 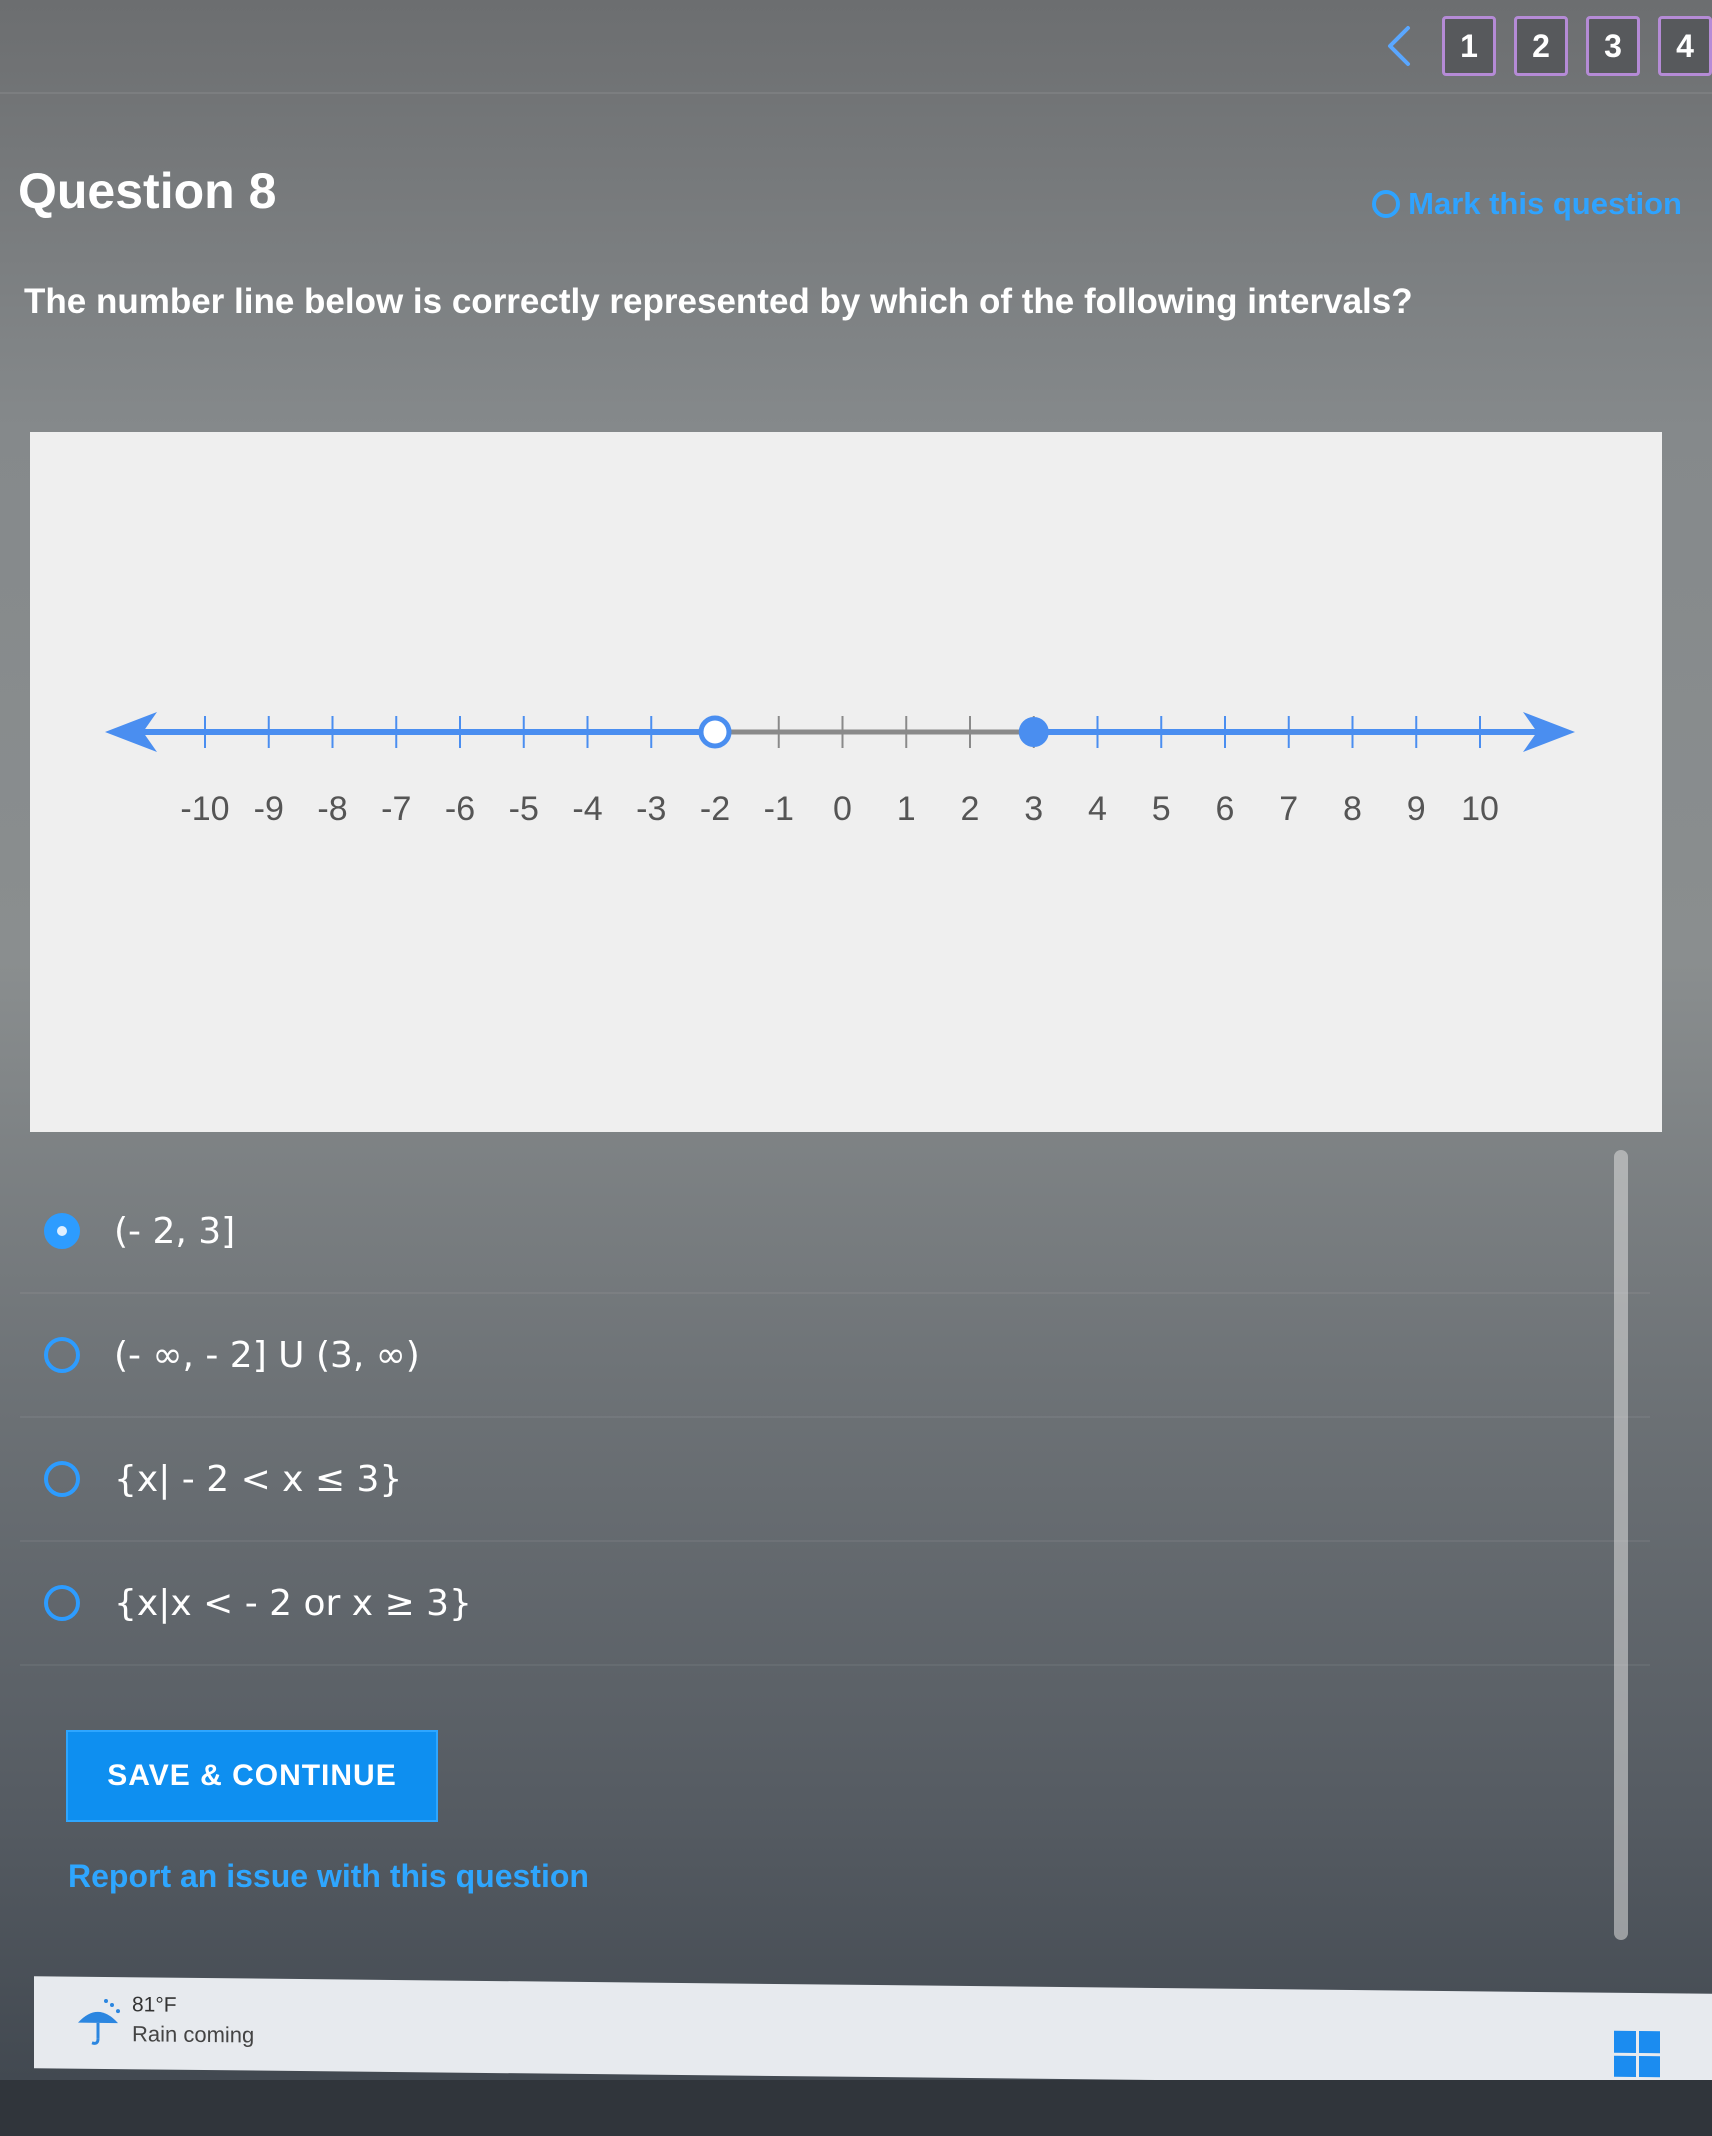 What do you see at coordinates (204, 809) in the screenshot?
I see `tick-label: -10` at bounding box center [204, 809].